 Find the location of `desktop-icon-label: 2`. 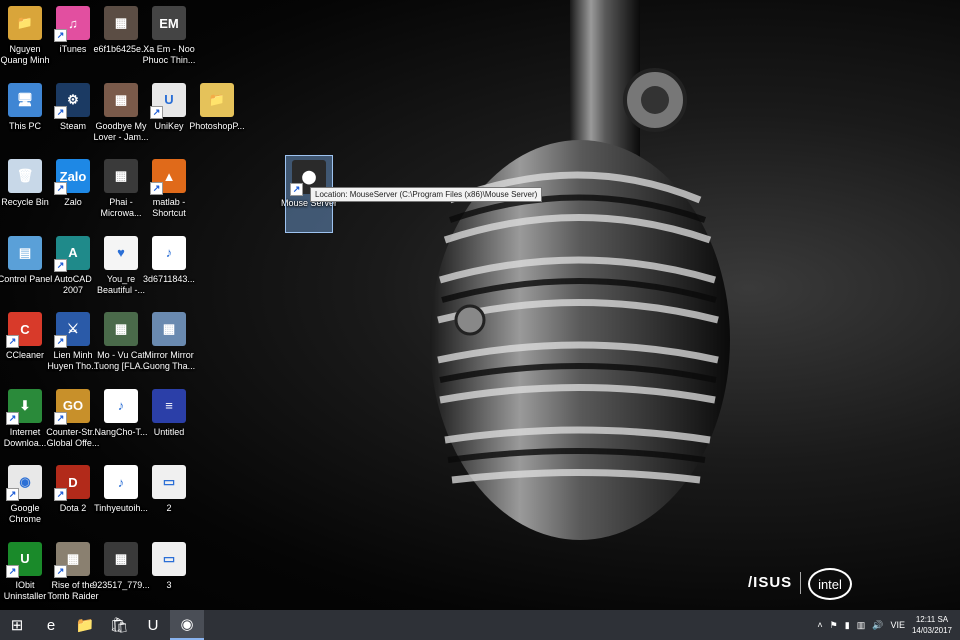

desktop-icon-label: 2 is located at coordinates (169, 508).